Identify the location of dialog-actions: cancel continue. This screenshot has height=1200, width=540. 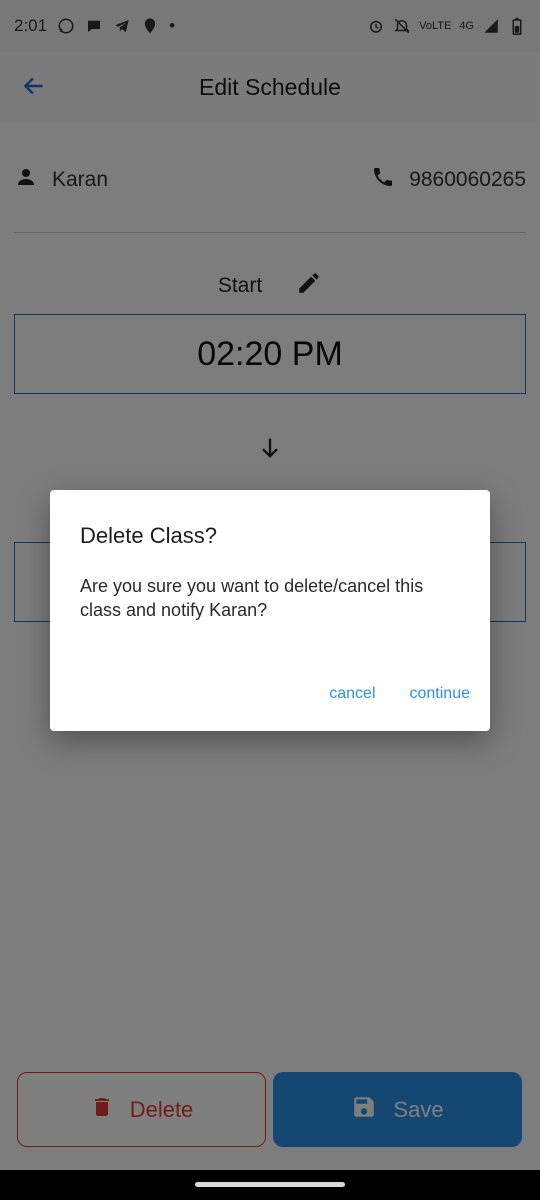
(399, 694).